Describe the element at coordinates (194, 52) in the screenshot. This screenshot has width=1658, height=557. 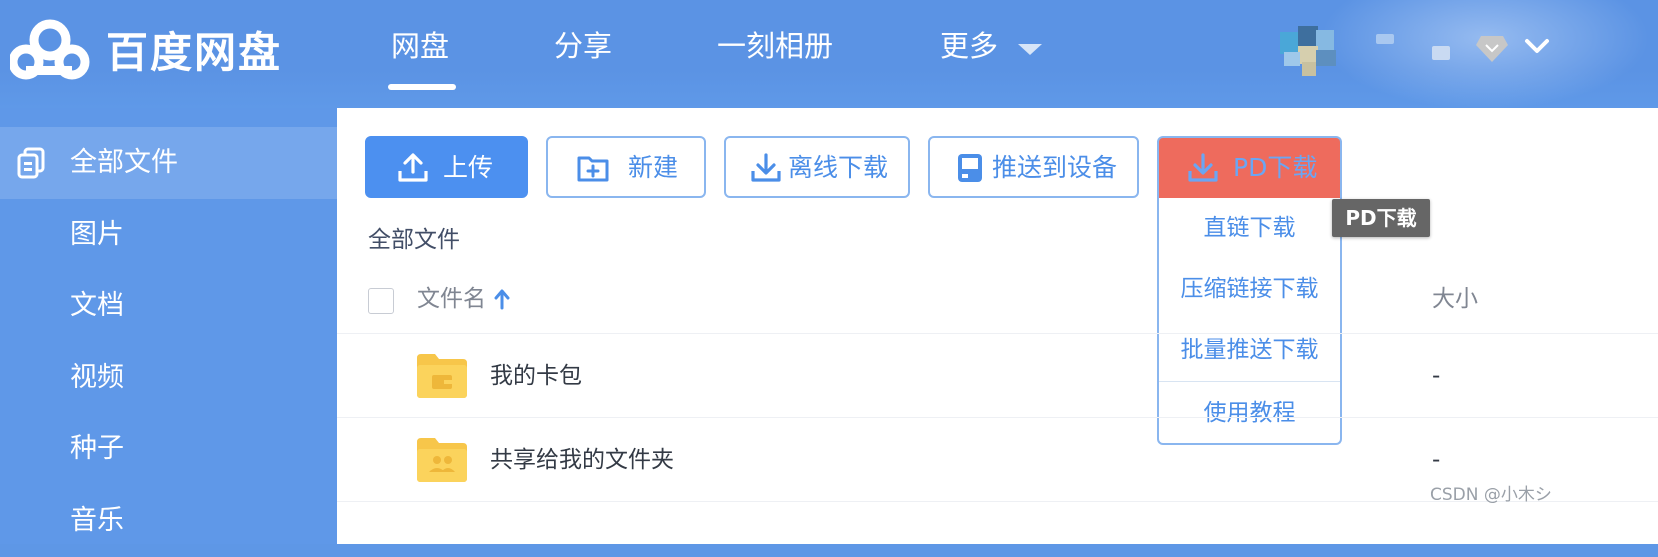
I see `logo-text: 百度网盘` at that location.